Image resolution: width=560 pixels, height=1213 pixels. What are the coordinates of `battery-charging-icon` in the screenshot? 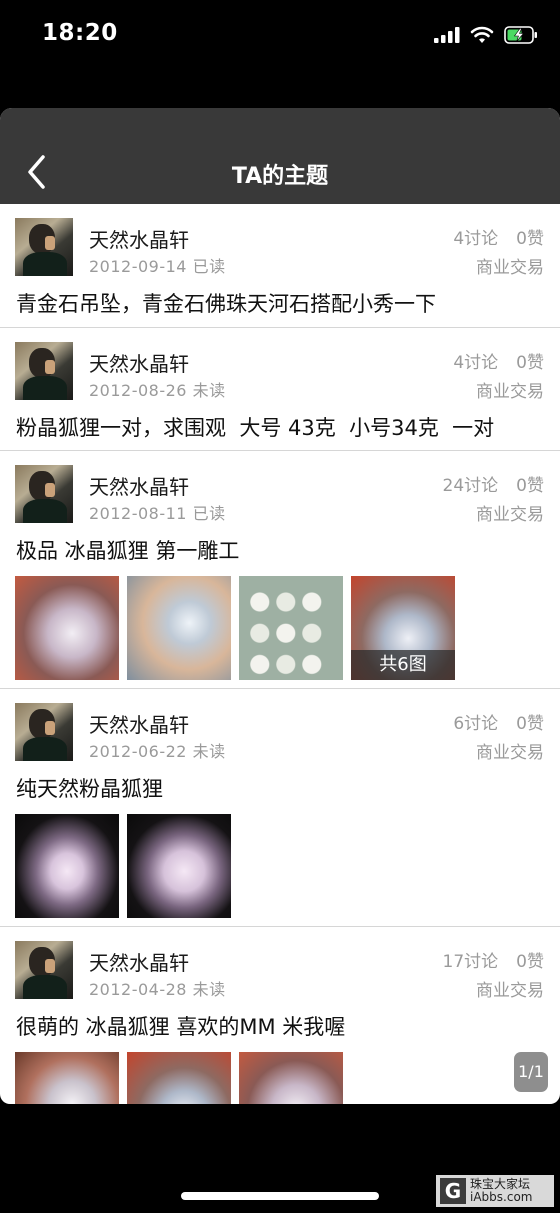 It's located at (520, 35).